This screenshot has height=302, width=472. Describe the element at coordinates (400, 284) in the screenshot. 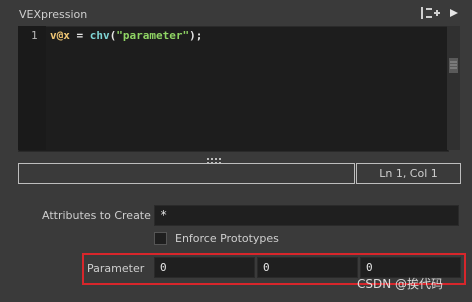

I see `watermark-text: CSDN @挨代码` at that location.